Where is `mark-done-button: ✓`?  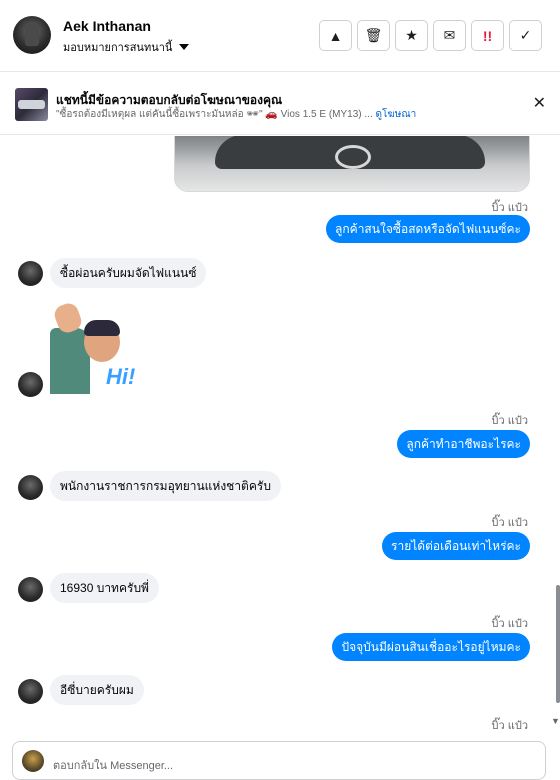
mark-done-button: ✓ is located at coordinates (525, 35).